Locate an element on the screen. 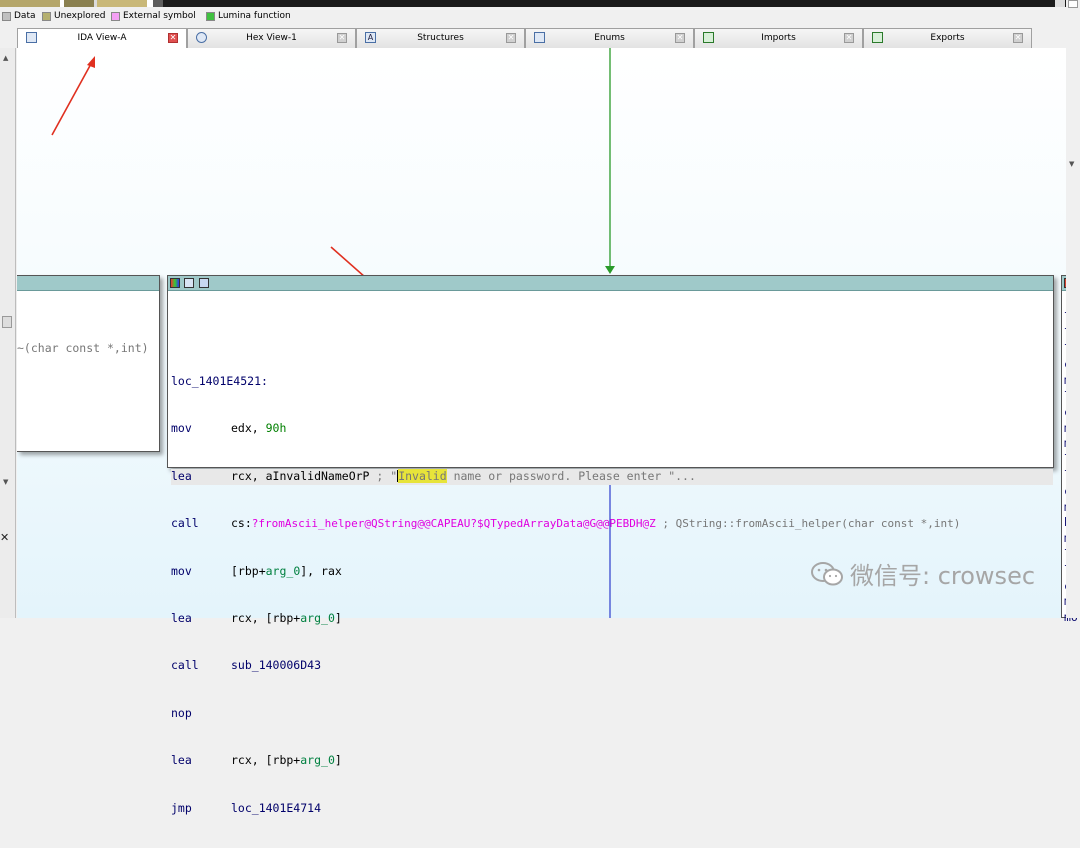 The width and height of the screenshot is (1080, 848). operand: [rbp+ is located at coordinates (248, 570).